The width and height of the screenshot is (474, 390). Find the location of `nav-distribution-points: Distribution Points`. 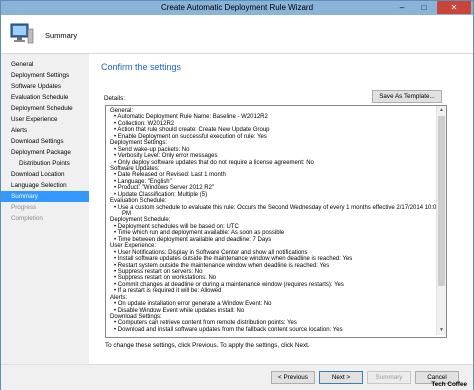

nav-distribution-points: Distribution Points is located at coordinates (45, 163).